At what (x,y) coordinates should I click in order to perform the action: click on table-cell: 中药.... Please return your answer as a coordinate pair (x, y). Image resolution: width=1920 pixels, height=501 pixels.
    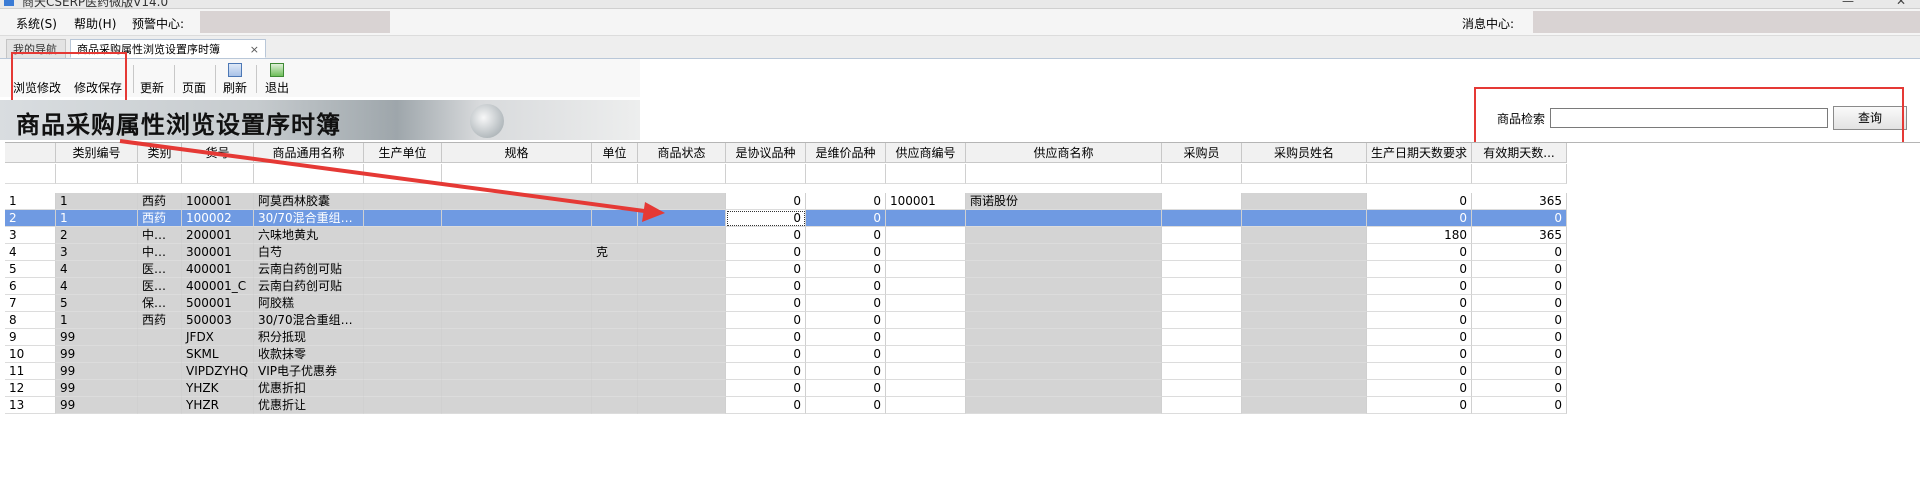
    Looking at the image, I should click on (160, 252).